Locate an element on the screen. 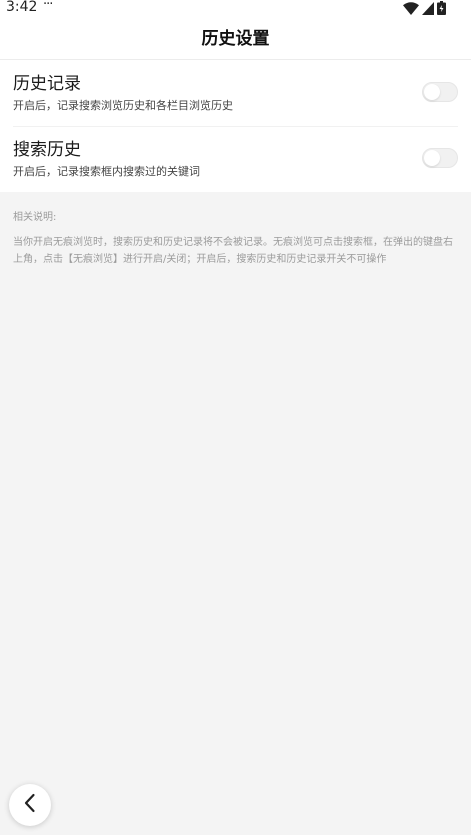 This screenshot has height=835, width=471. setting-description: 开启后，记录搜索框内搜索过的关键词 is located at coordinates (106, 171).